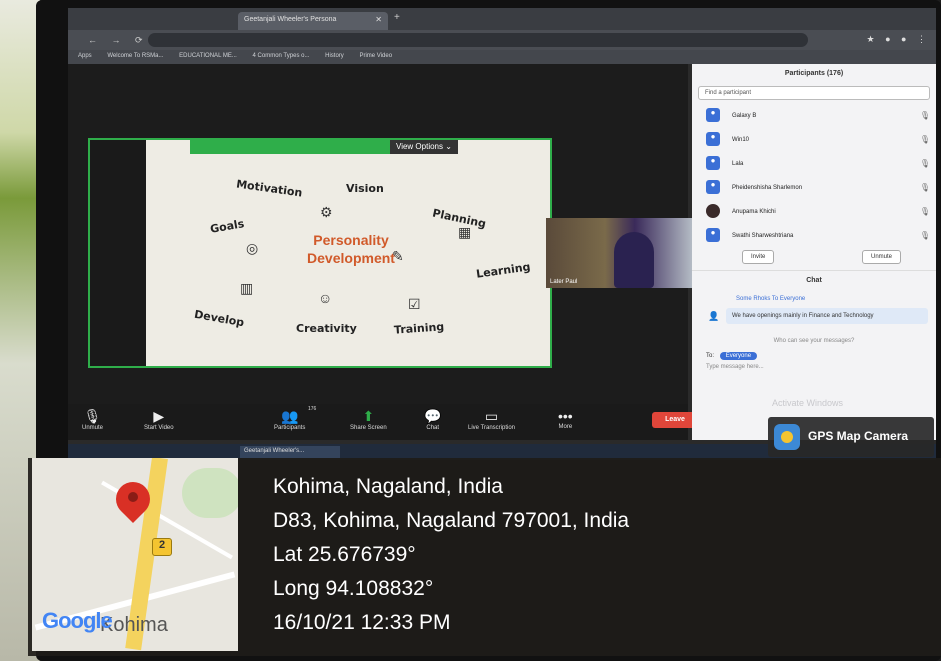  What do you see at coordinates (763, 236) in the screenshot?
I see `participant-row-name: Swathi Sharweshtriana` at bounding box center [763, 236].